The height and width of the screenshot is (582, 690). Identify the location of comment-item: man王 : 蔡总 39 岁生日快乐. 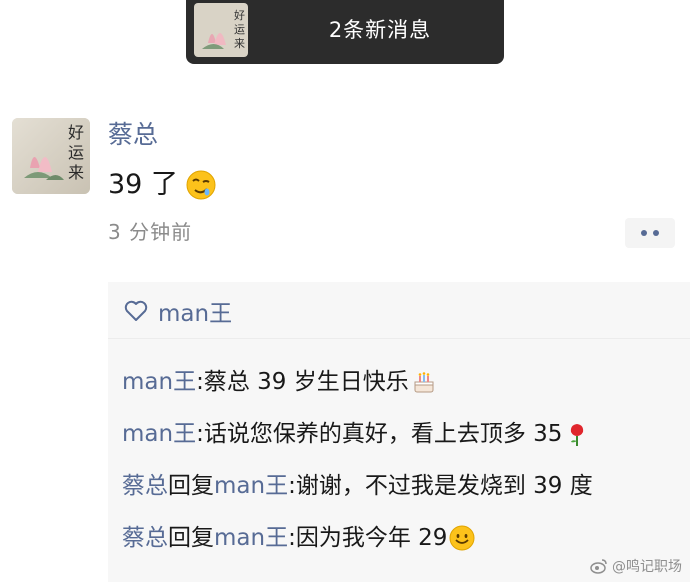
(406, 382).